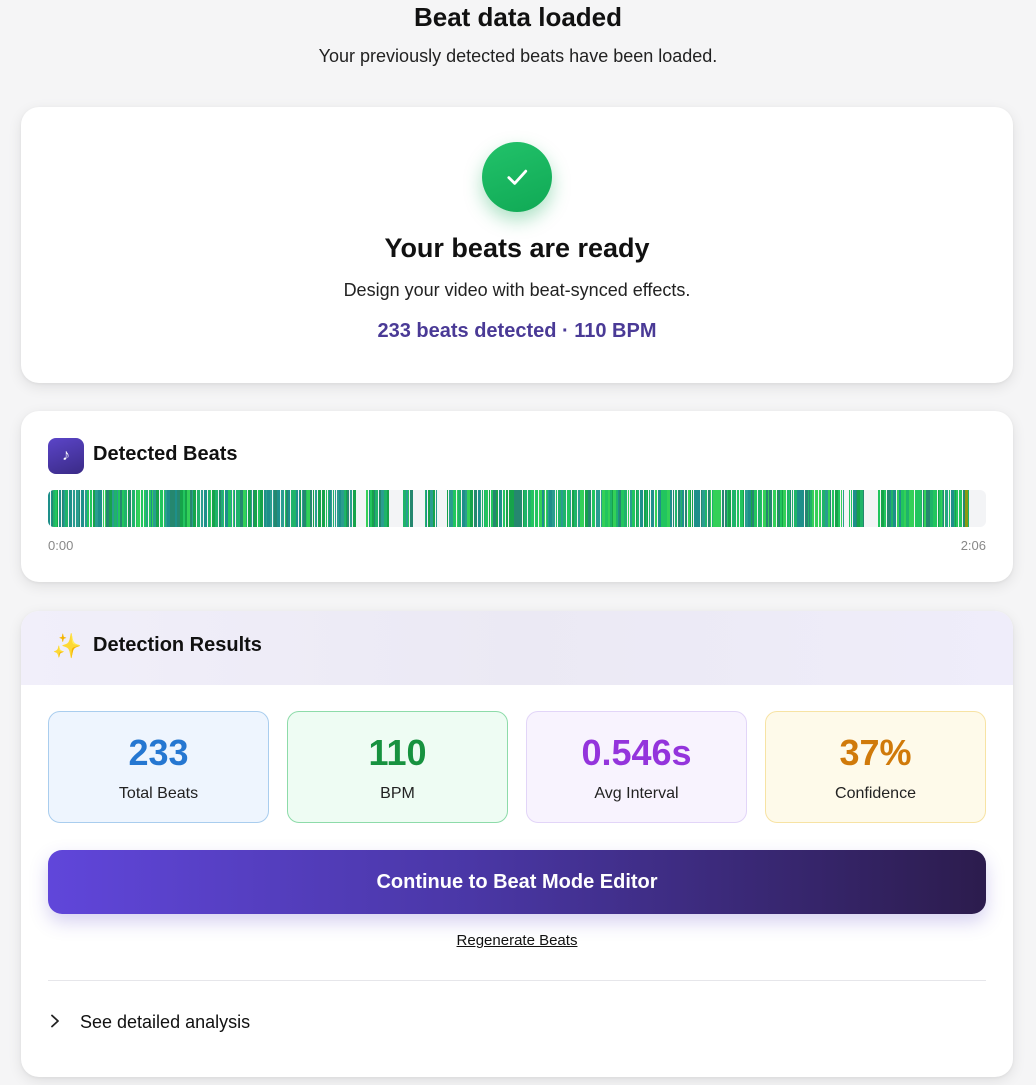  Describe the element at coordinates (67, 646) in the screenshot. I see `sparkles-icon: ✨` at that location.